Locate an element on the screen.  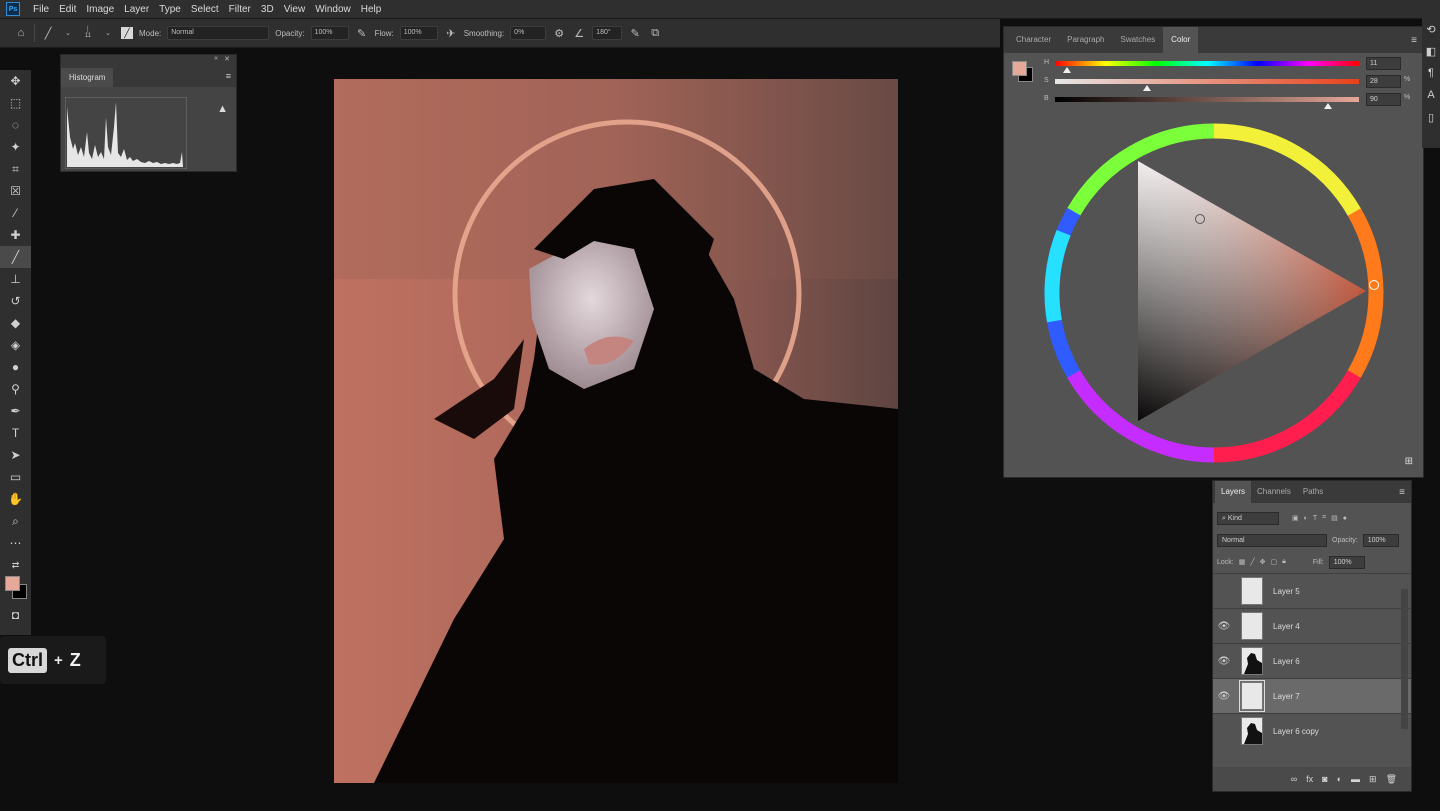
menu-filter: Filter is located at coordinates (240, 9).